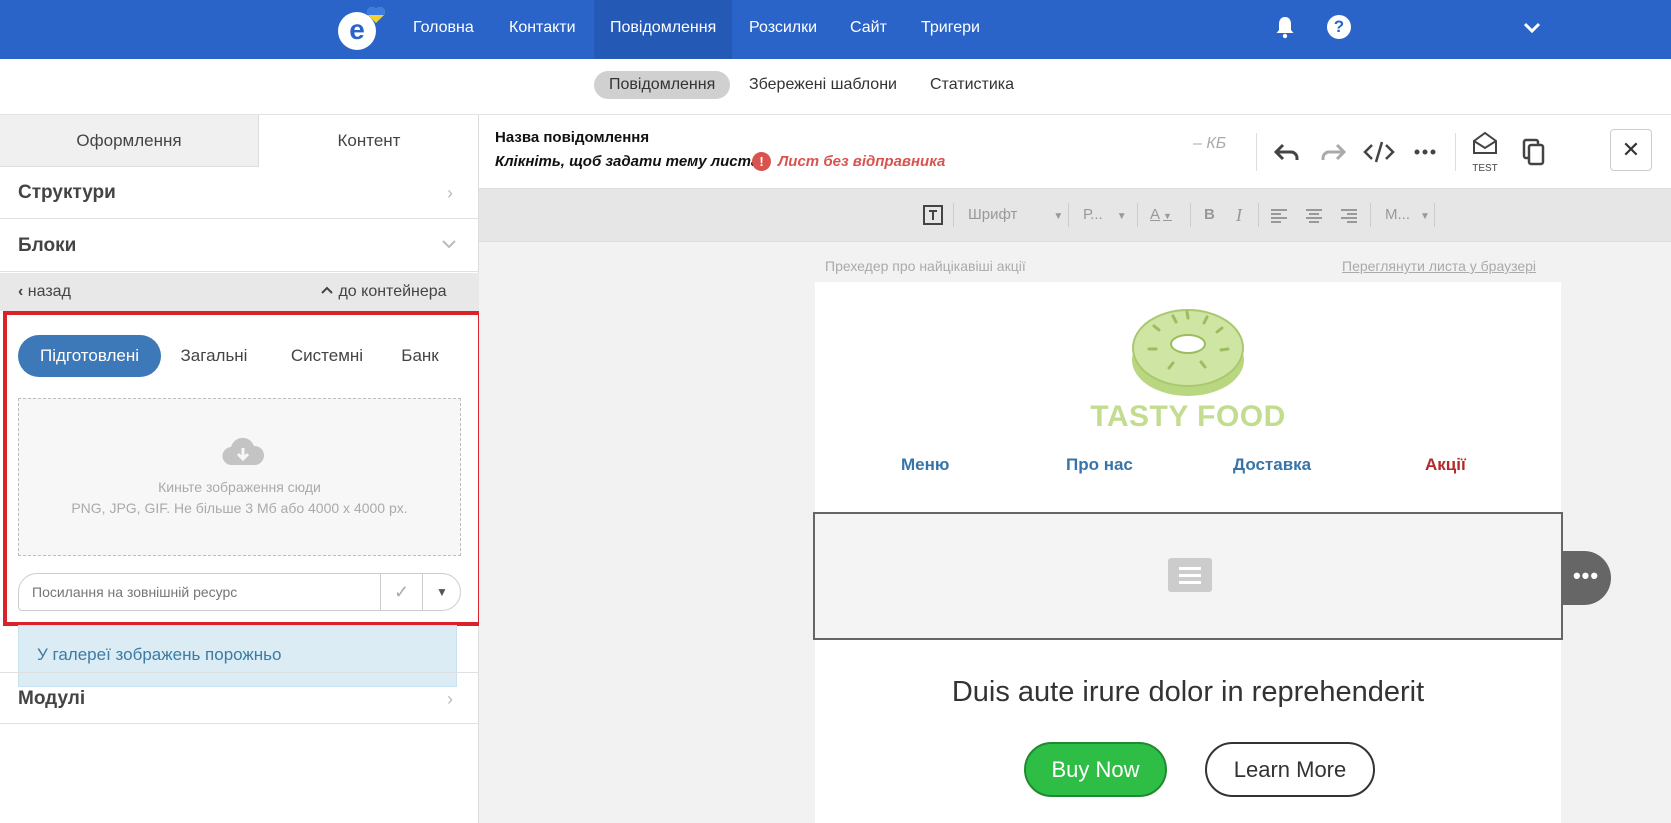  Describe the element at coordinates (868, 29) in the screenshot. I see `nav-site: Сайт` at that location.